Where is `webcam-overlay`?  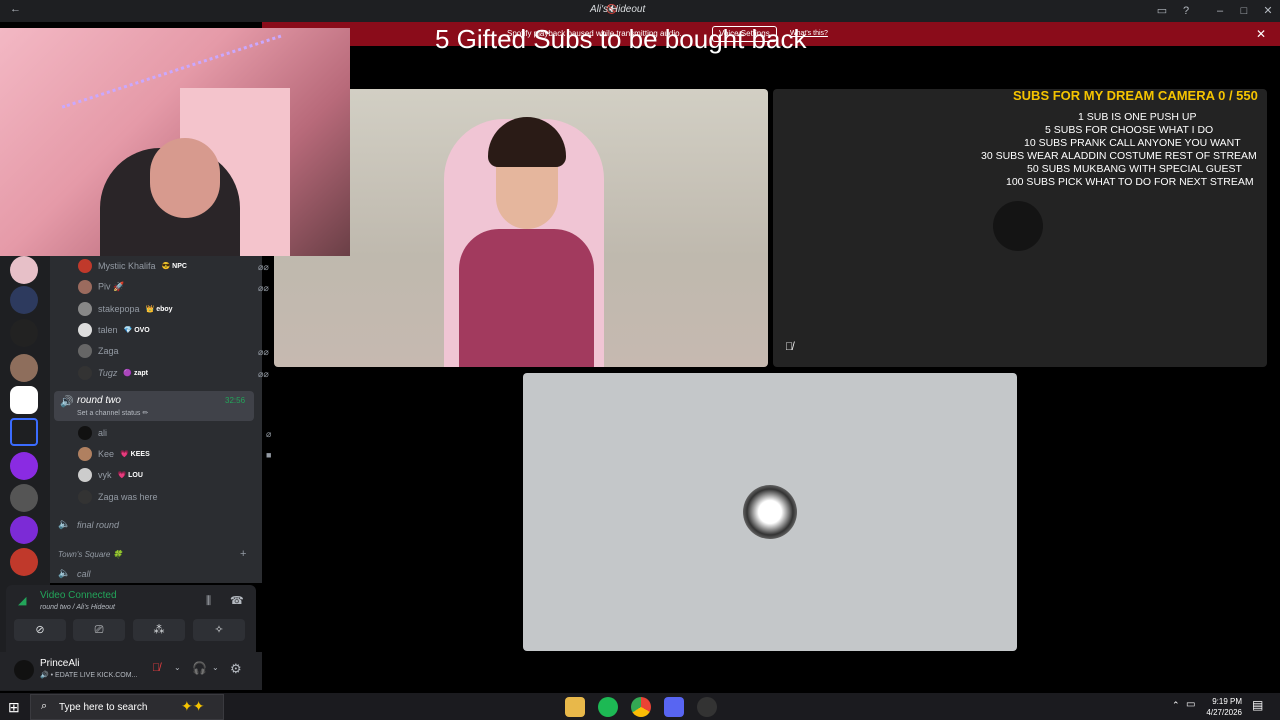
webcam-overlay is located at coordinates (175, 142).